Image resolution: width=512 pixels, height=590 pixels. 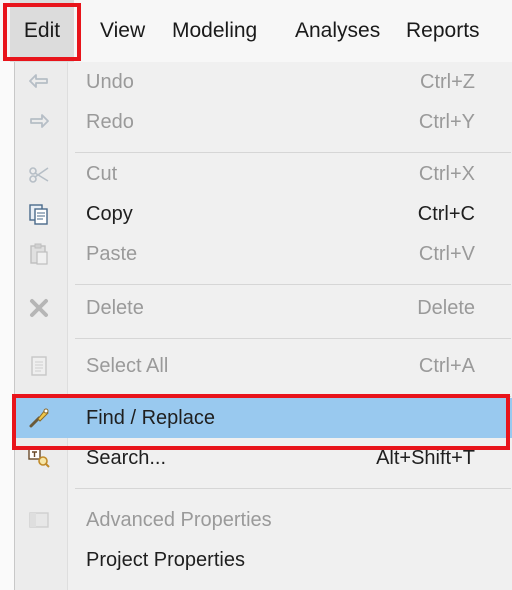 What do you see at coordinates (165, 560) in the screenshot?
I see `menu-item-label: Project Properties` at bounding box center [165, 560].